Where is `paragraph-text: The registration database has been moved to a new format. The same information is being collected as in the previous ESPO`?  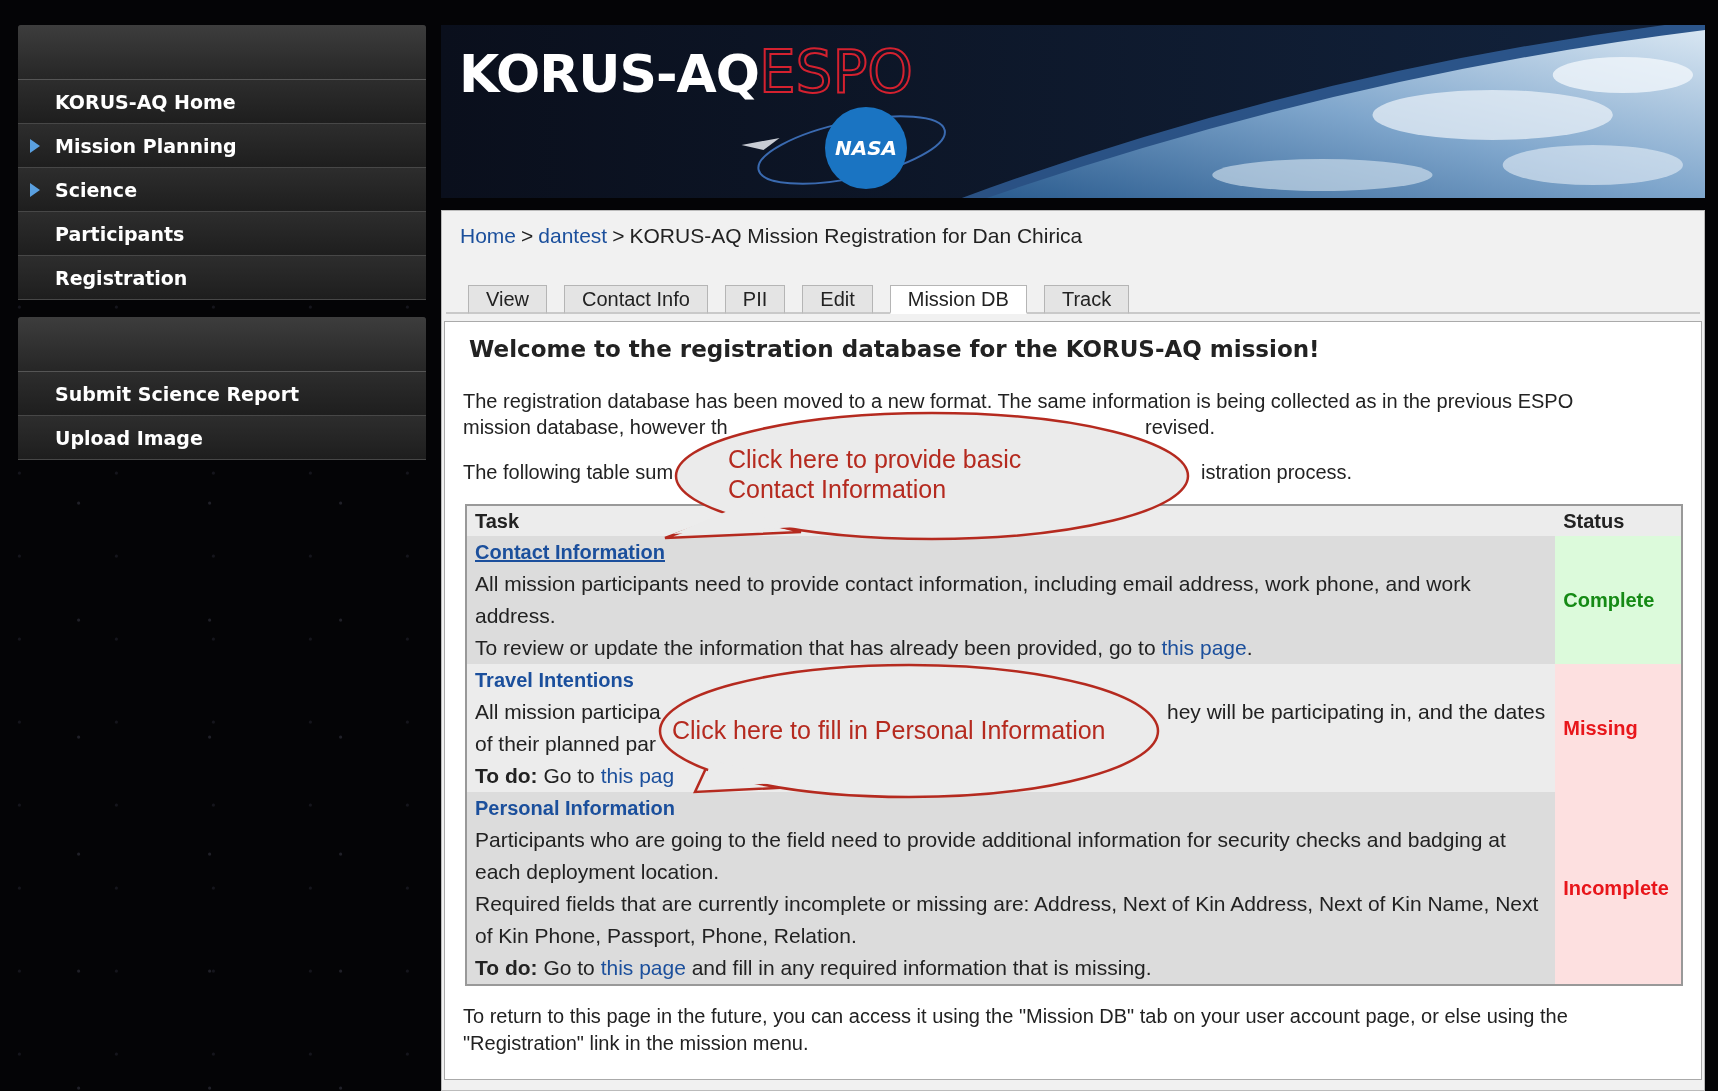 paragraph-text: The registration database has been moved to a new format. The same information is being collected as in the previous ESPO is located at coordinates (1018, 401).